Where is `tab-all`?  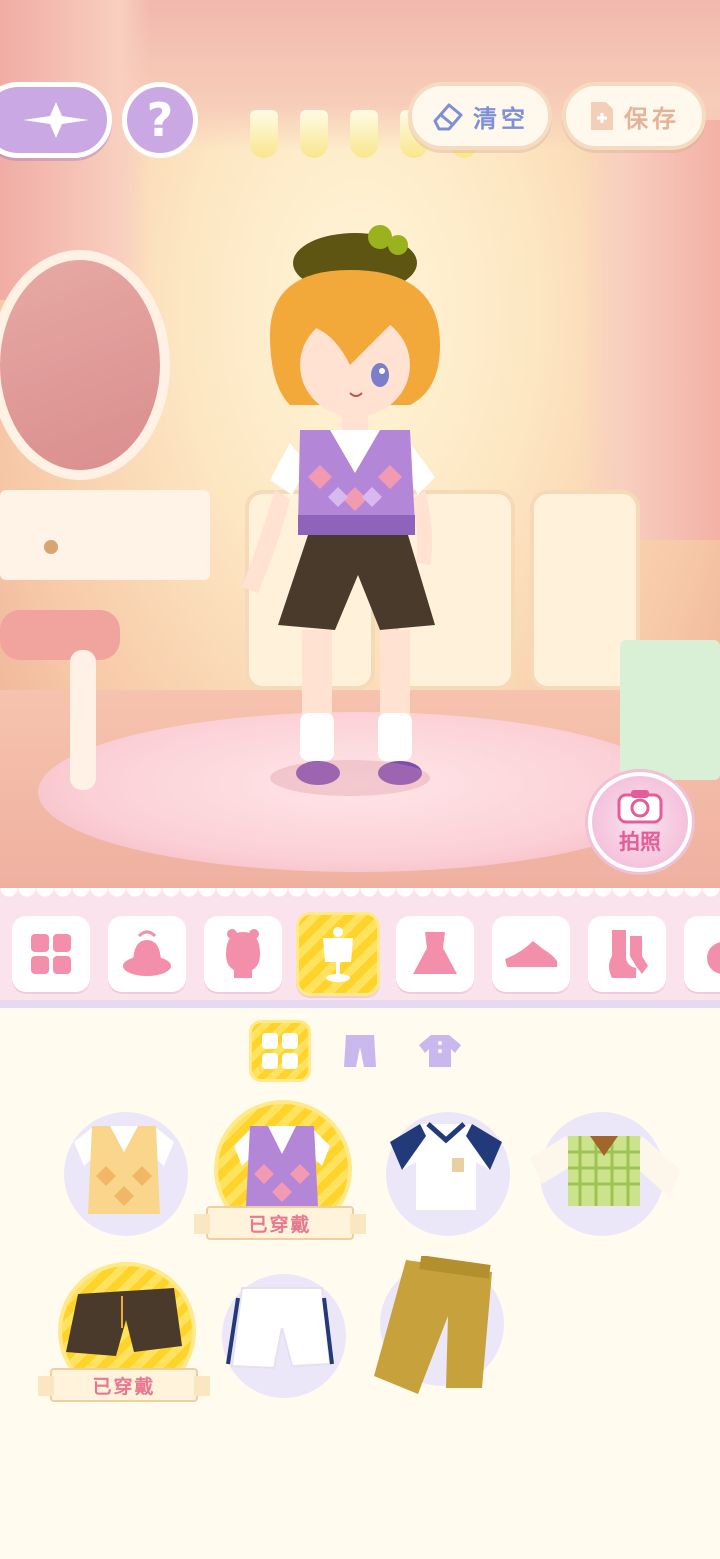
tab-all is located at coordinates (51, 954).